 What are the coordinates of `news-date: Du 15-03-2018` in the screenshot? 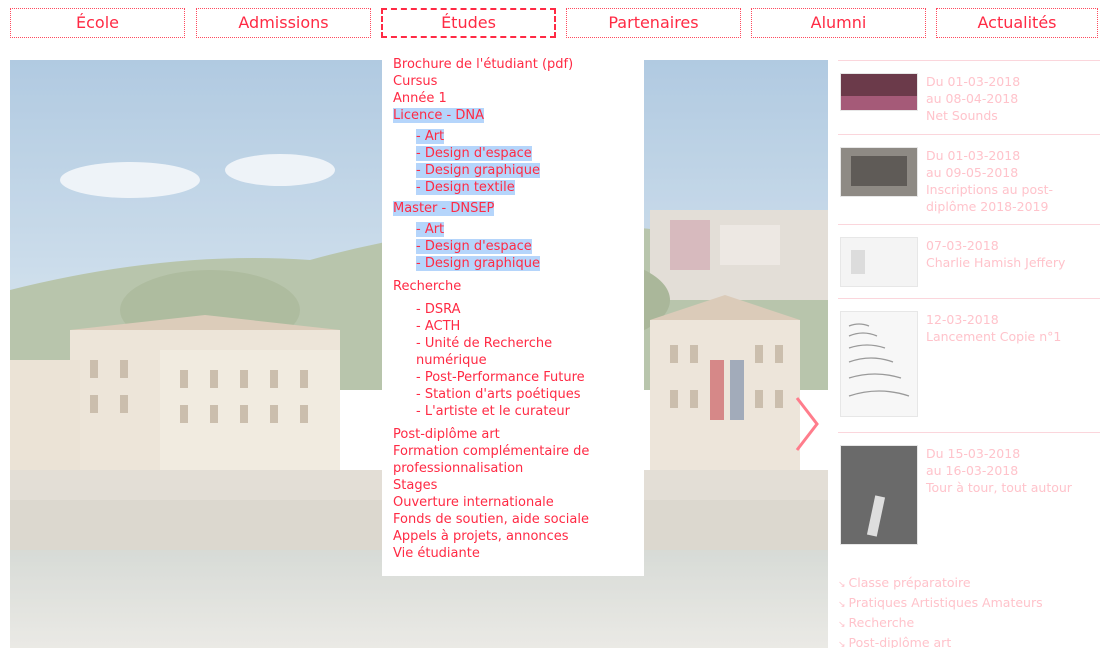 It's located at (973, 453).